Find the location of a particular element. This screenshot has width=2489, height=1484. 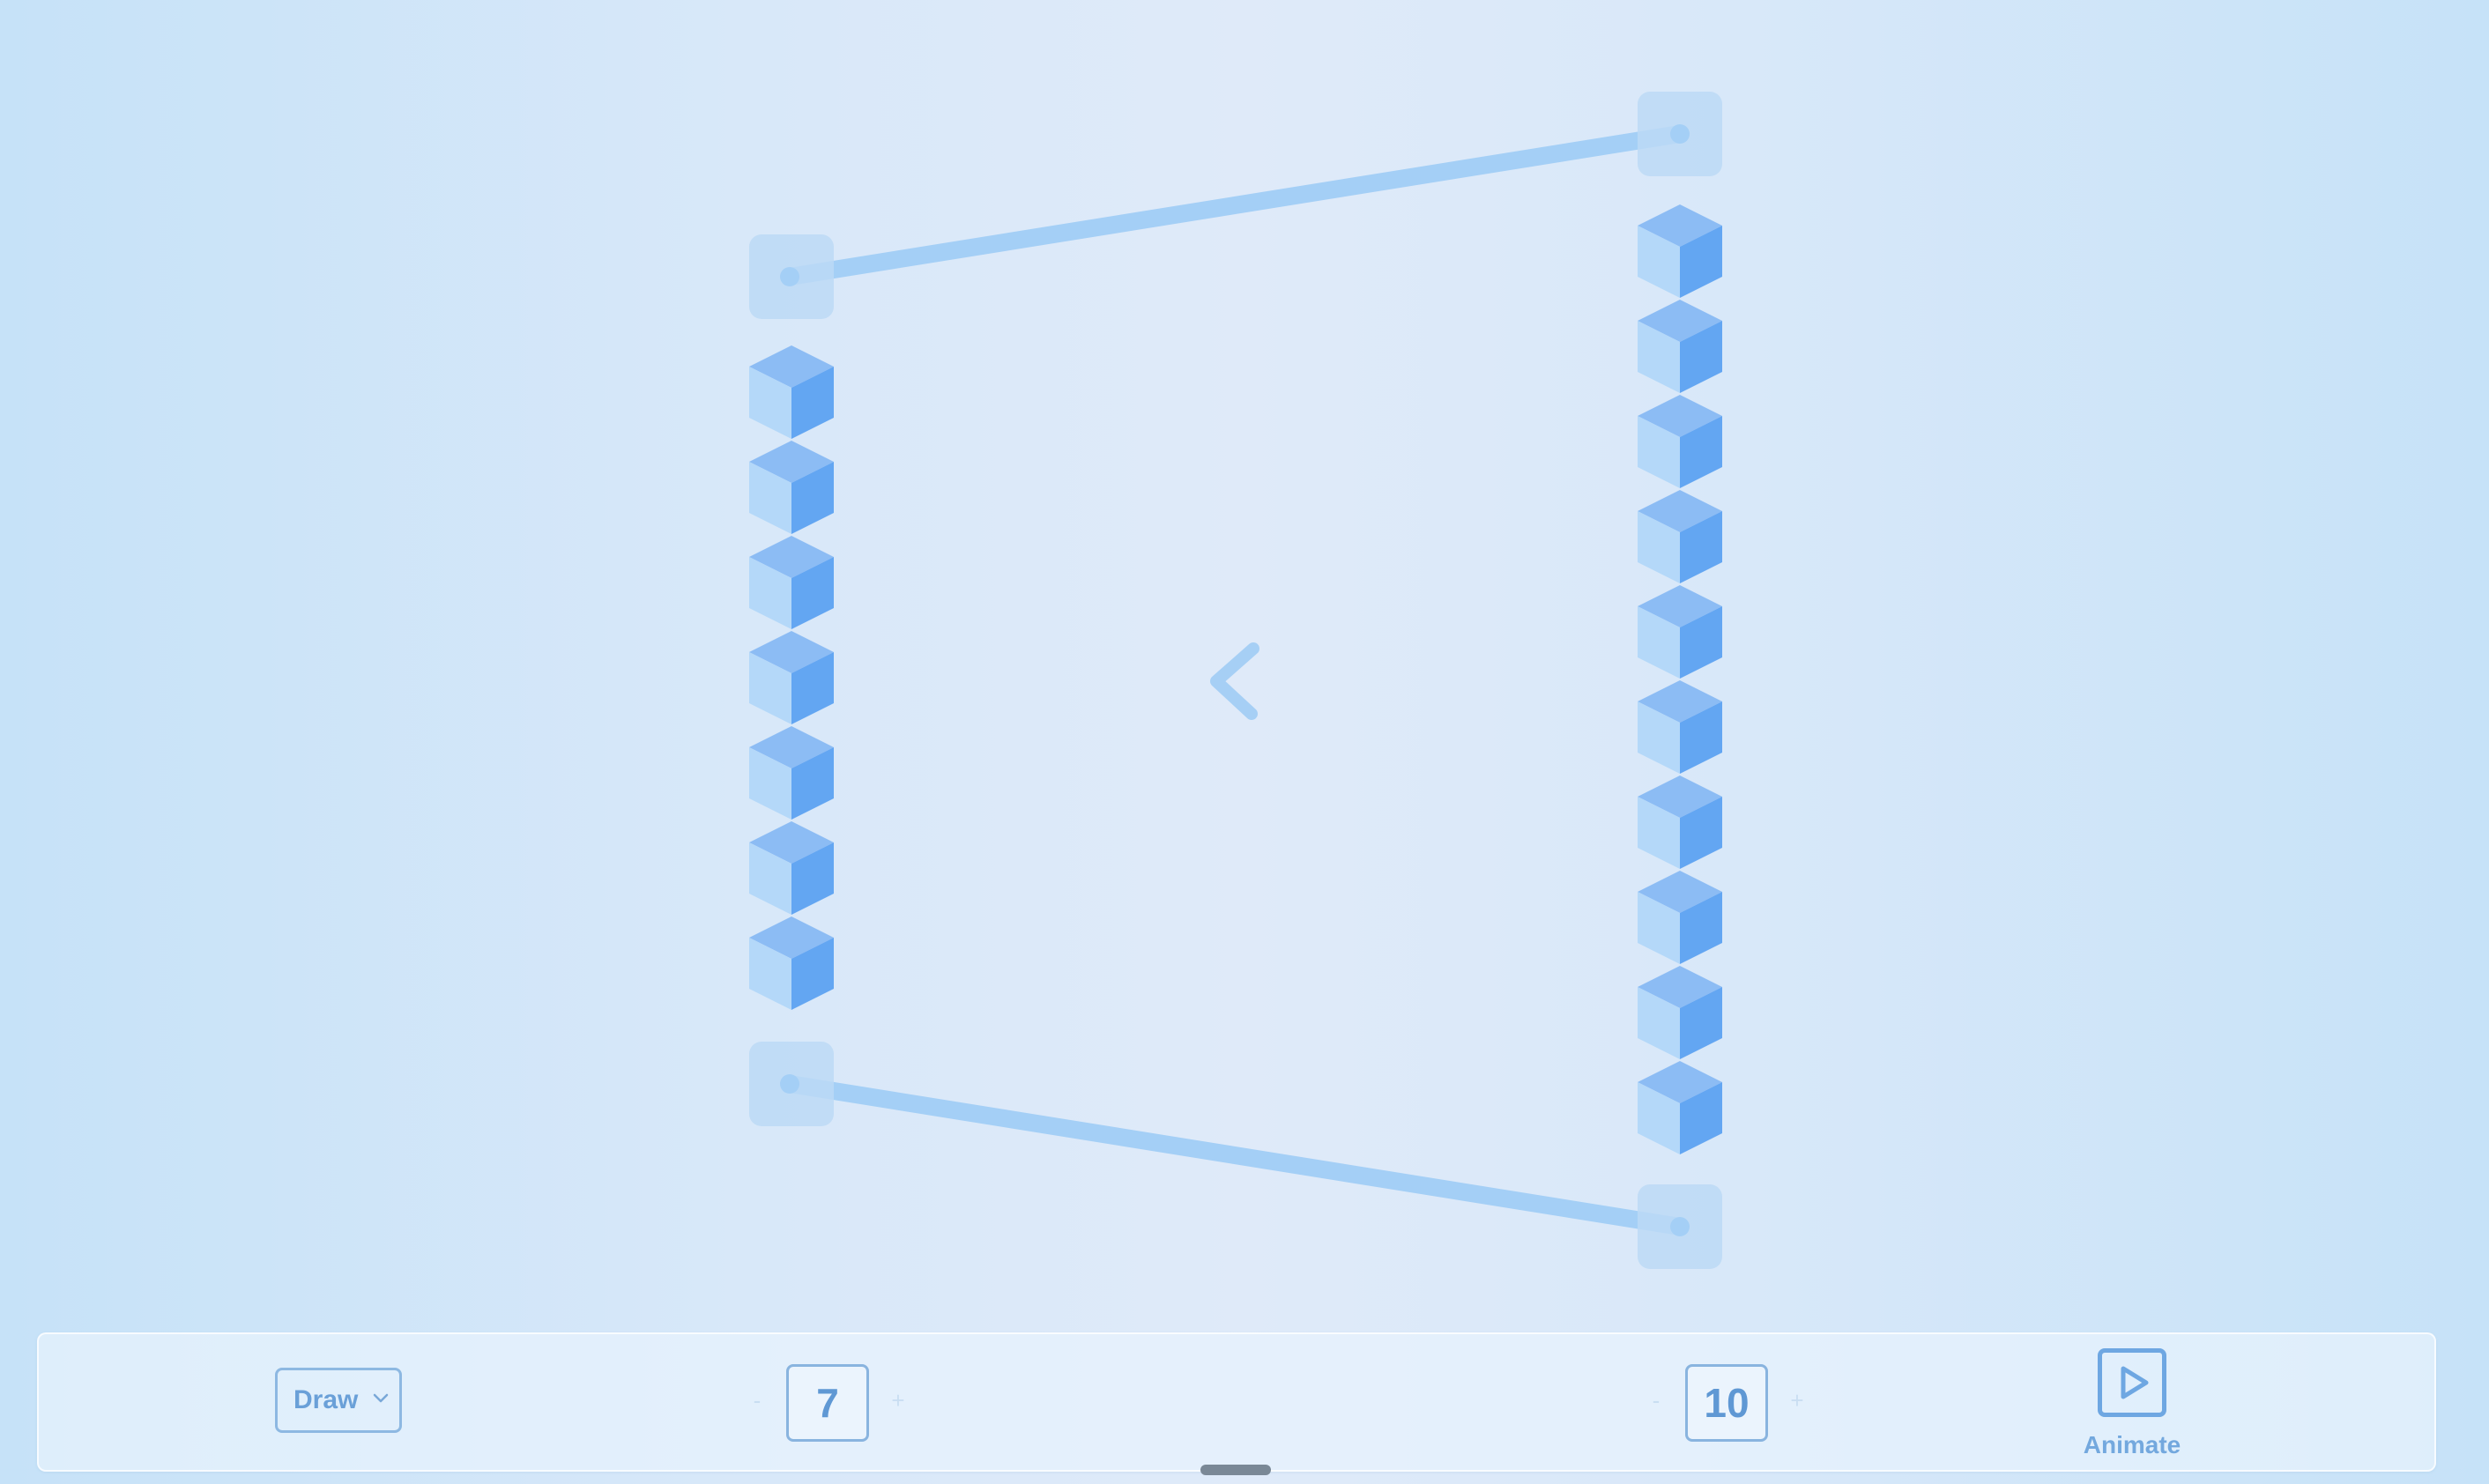

right-stack-count: 10 is located at coordinates (1727, 1403).